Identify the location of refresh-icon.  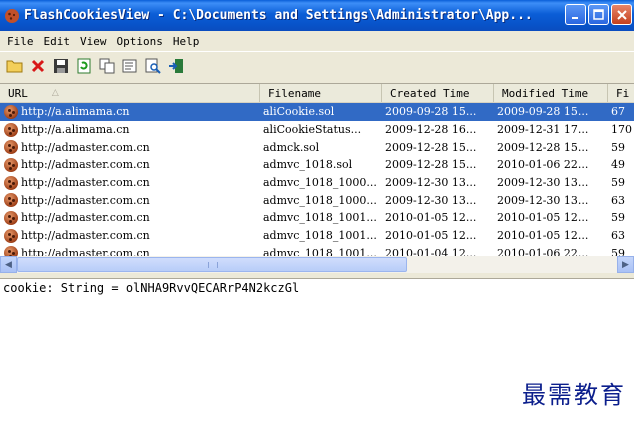
(84, 66).